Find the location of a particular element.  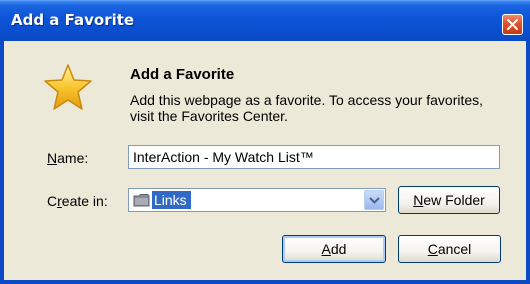

close-button is located at coordinates (512, 24).